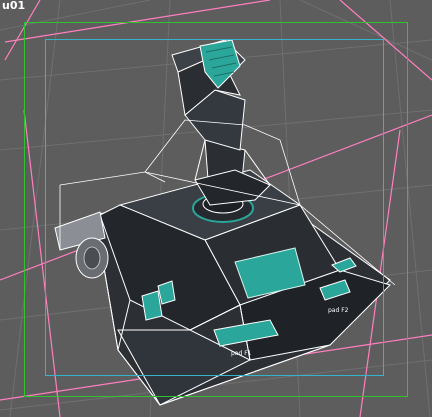 The width and height of the screenshot is (432, 417). What do you see at coordinates (13, 6) in the screenshot?
I see `viewport-label: u01` at bounding box center [13, 6].